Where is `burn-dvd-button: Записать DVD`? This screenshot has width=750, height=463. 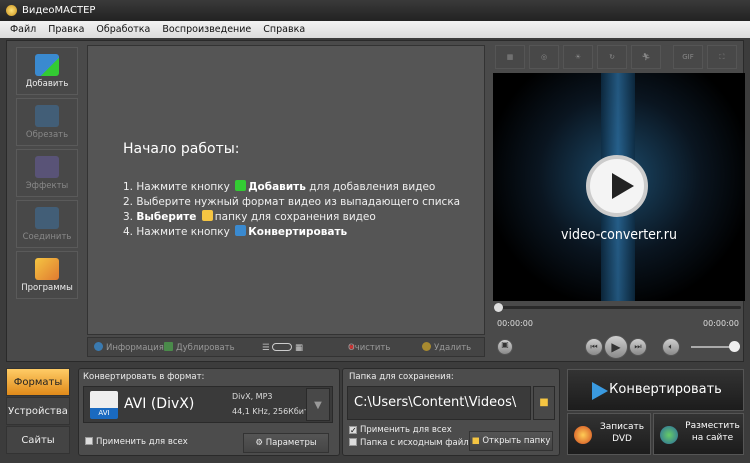
burn-dvd-button: Записать DVD is located at coordinates (609, 434).